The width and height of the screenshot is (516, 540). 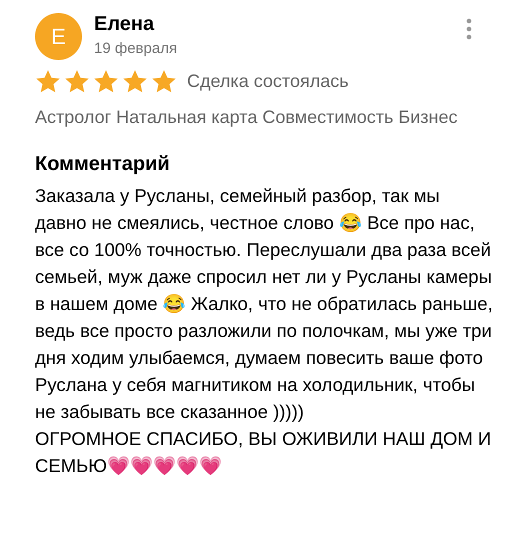 I want to click on comment-heading: Комментарий, so click(x=103, y=164).